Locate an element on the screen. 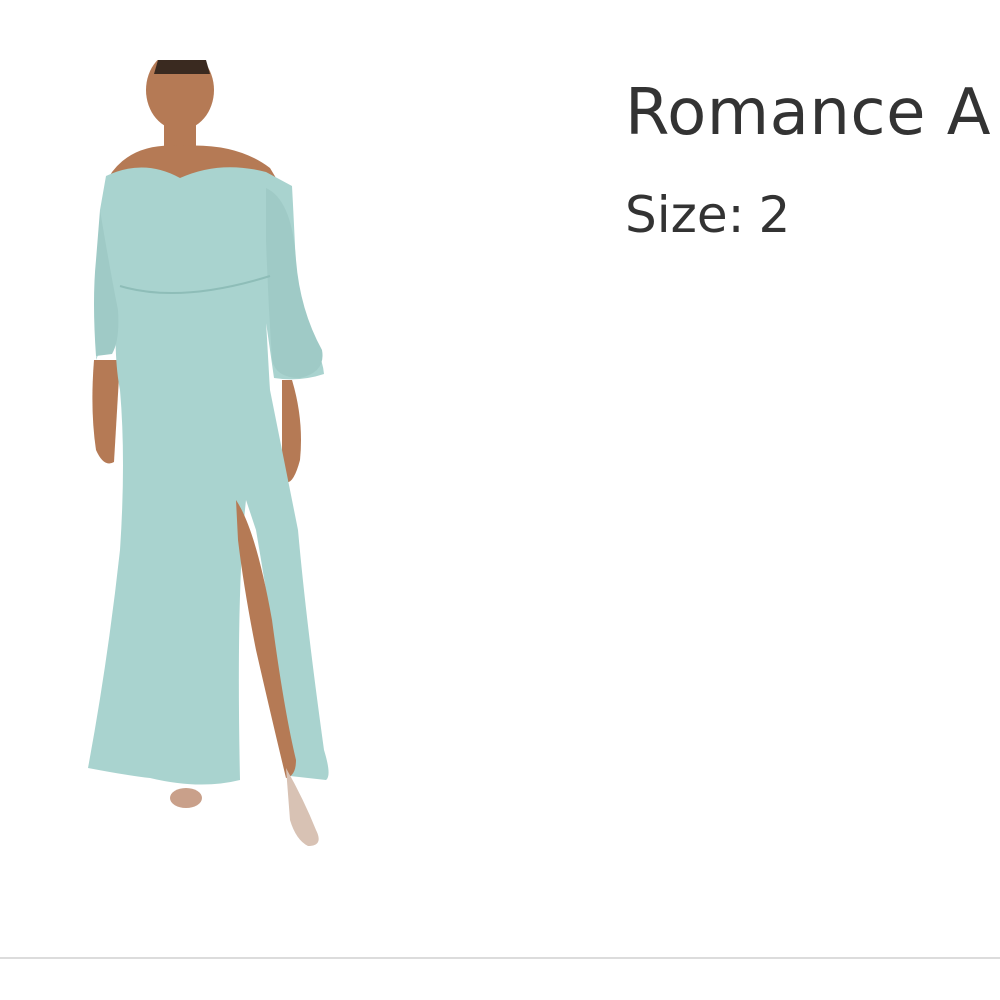  size-label: Size: is located at coordinates (685, 215).